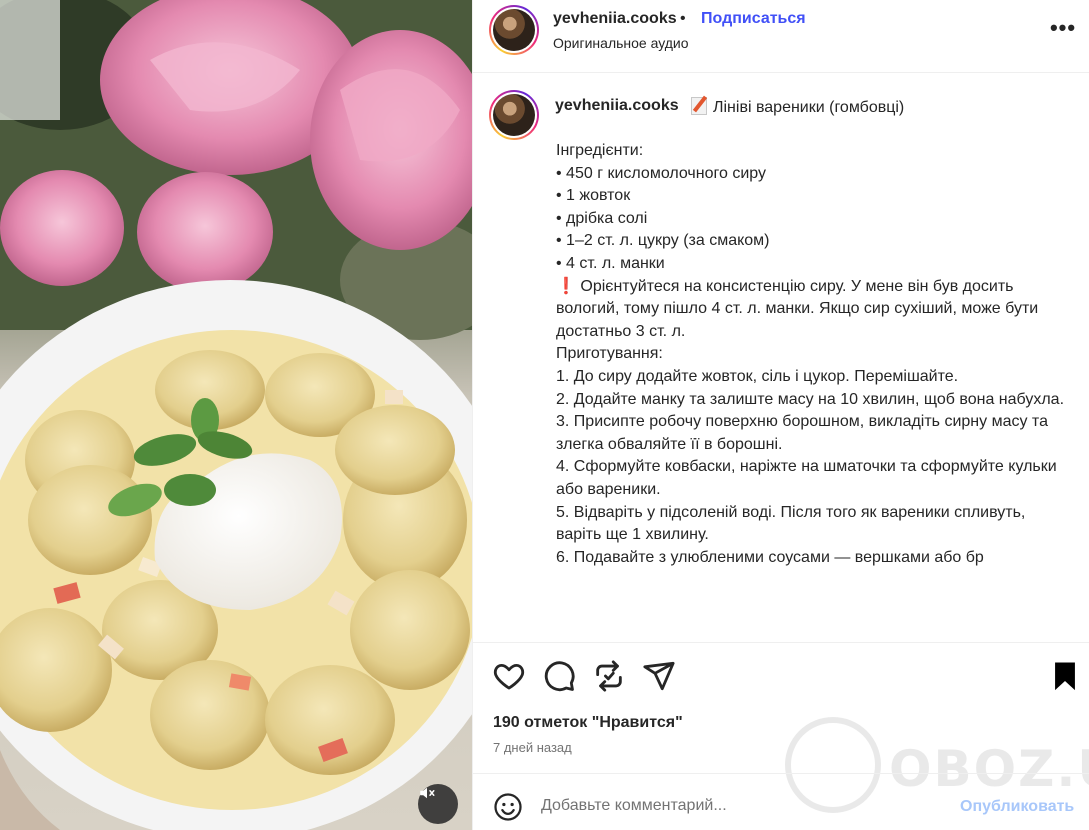 This screenshot has height=830, width=1089. I want to click on share-icon, so click(659, 676).